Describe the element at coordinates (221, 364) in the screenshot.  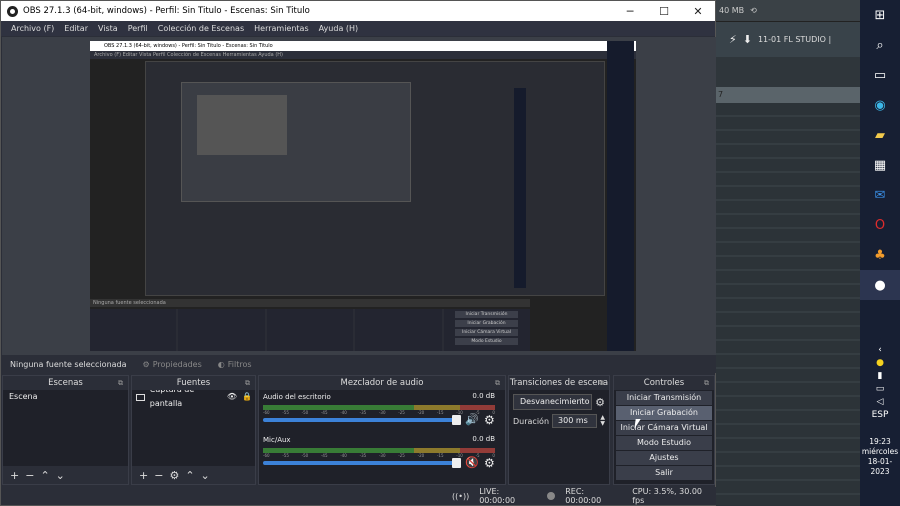
I see `filter-icon: ◐` at that location.